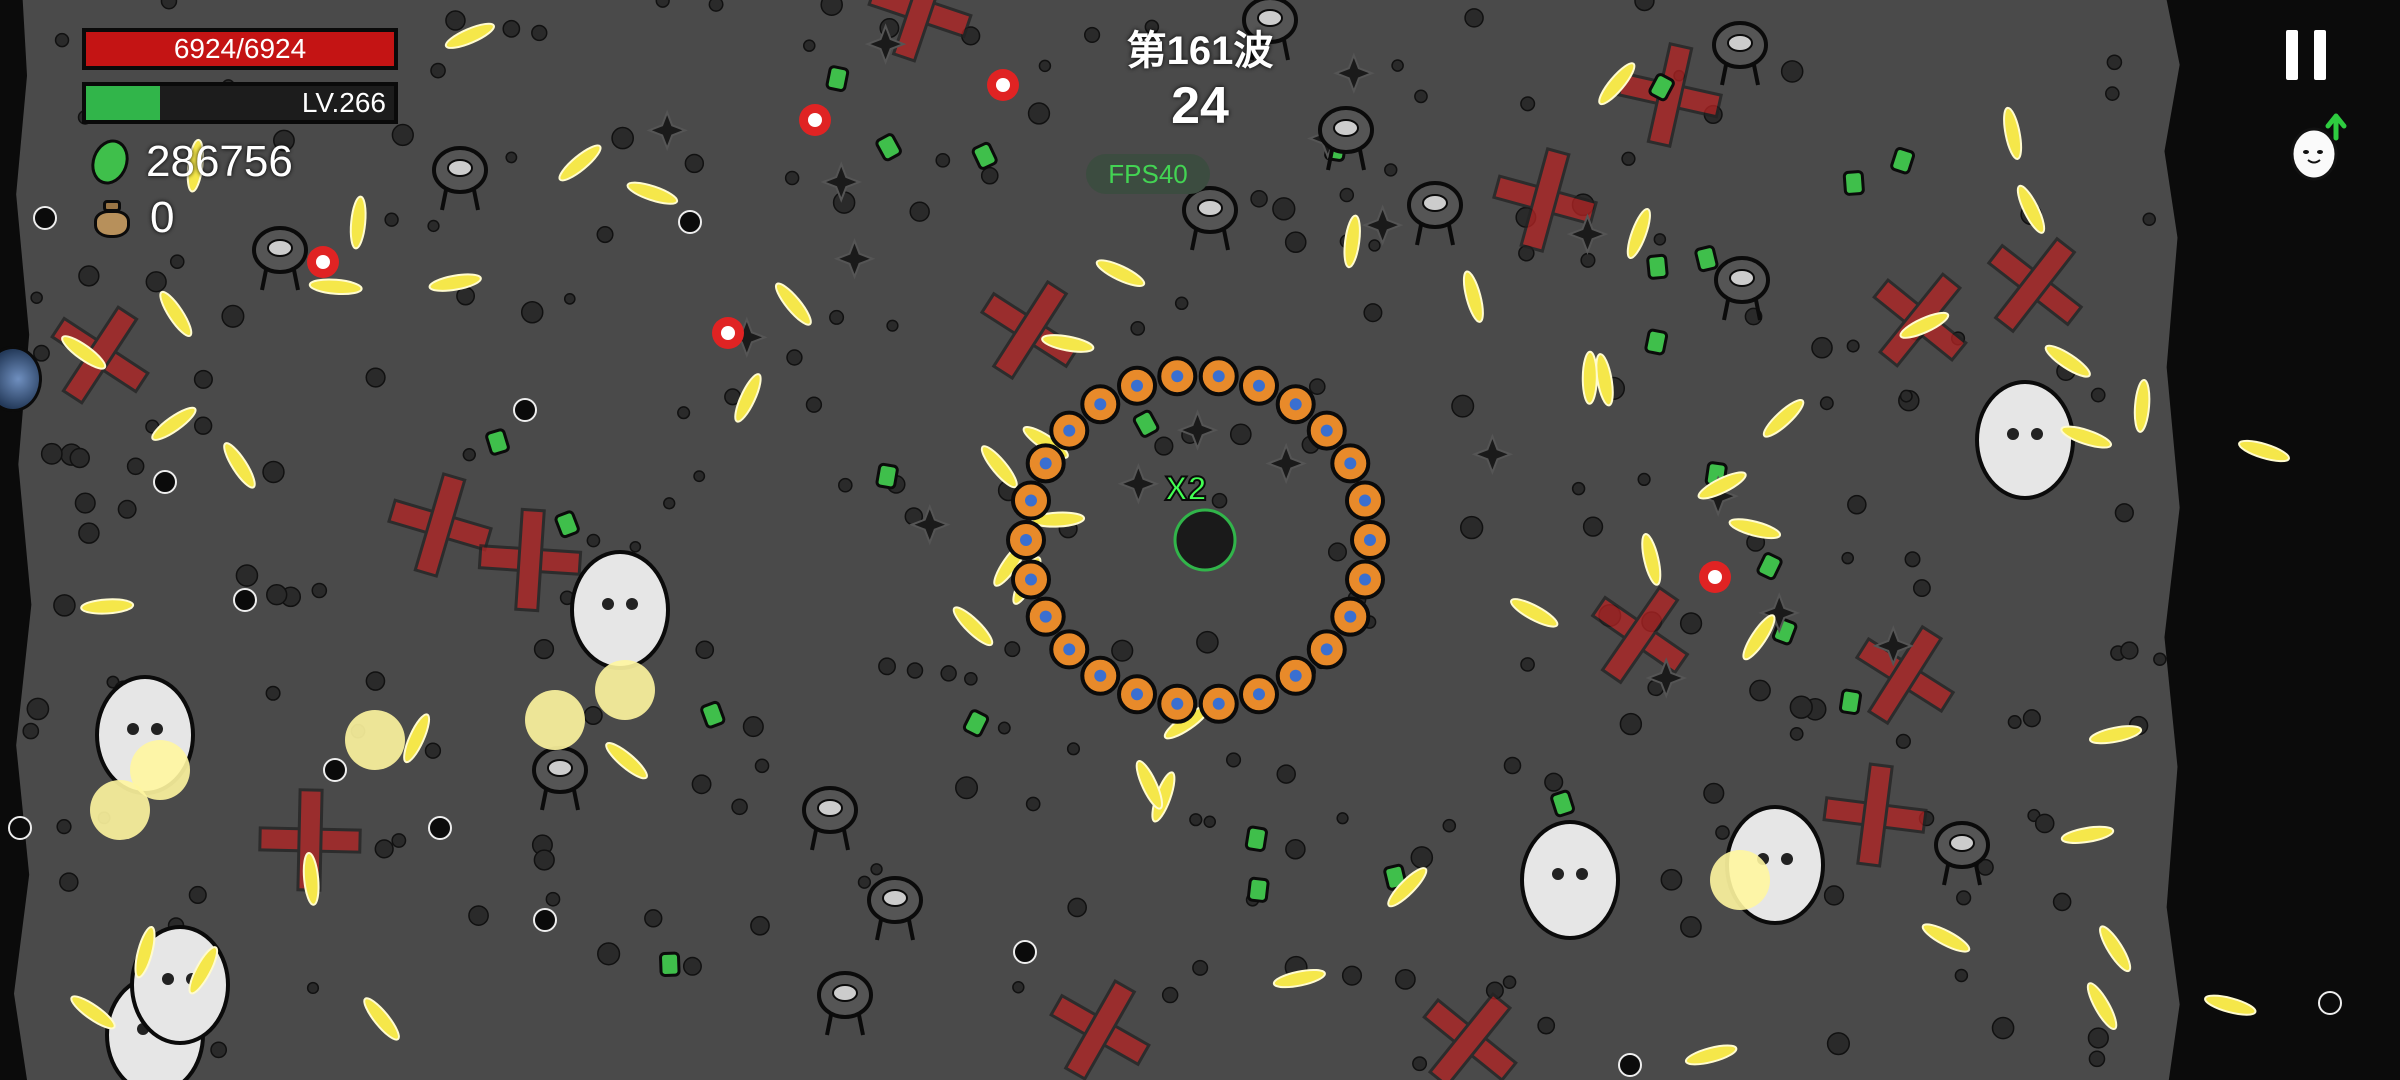 Image resolution: width=2400 pixels, height=1080 pixels. Describe the element at coordinates (1148, 174) in the screenshot. I see `fps-badge: FPS40` at that location.